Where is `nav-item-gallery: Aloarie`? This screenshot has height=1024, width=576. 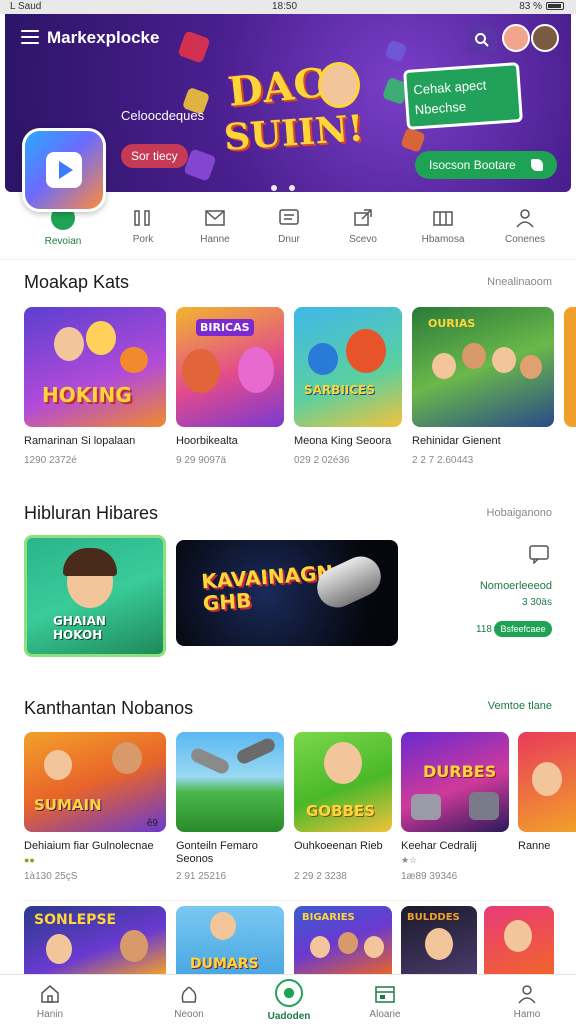 nav-item-gallery: Aloarie is located at coordinates (385, 997).